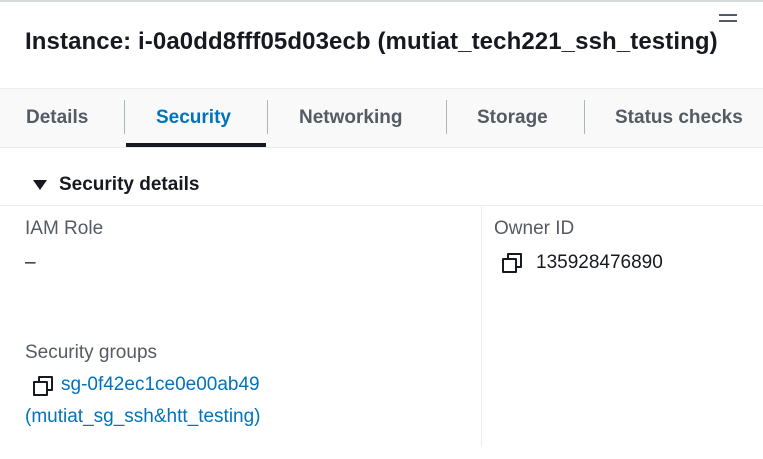 The width and height of the screenshot is (763, 459). Describe the element at coordinates (196, 145) in the screenshot. I see `active-tab-indicator` at that location.